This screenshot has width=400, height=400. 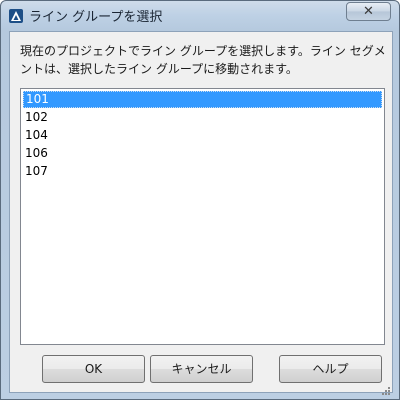 What do you see at coordinates (202, 135) in the screenshot?
I see `list-item-104: 104` at bounding box center [202, 135].